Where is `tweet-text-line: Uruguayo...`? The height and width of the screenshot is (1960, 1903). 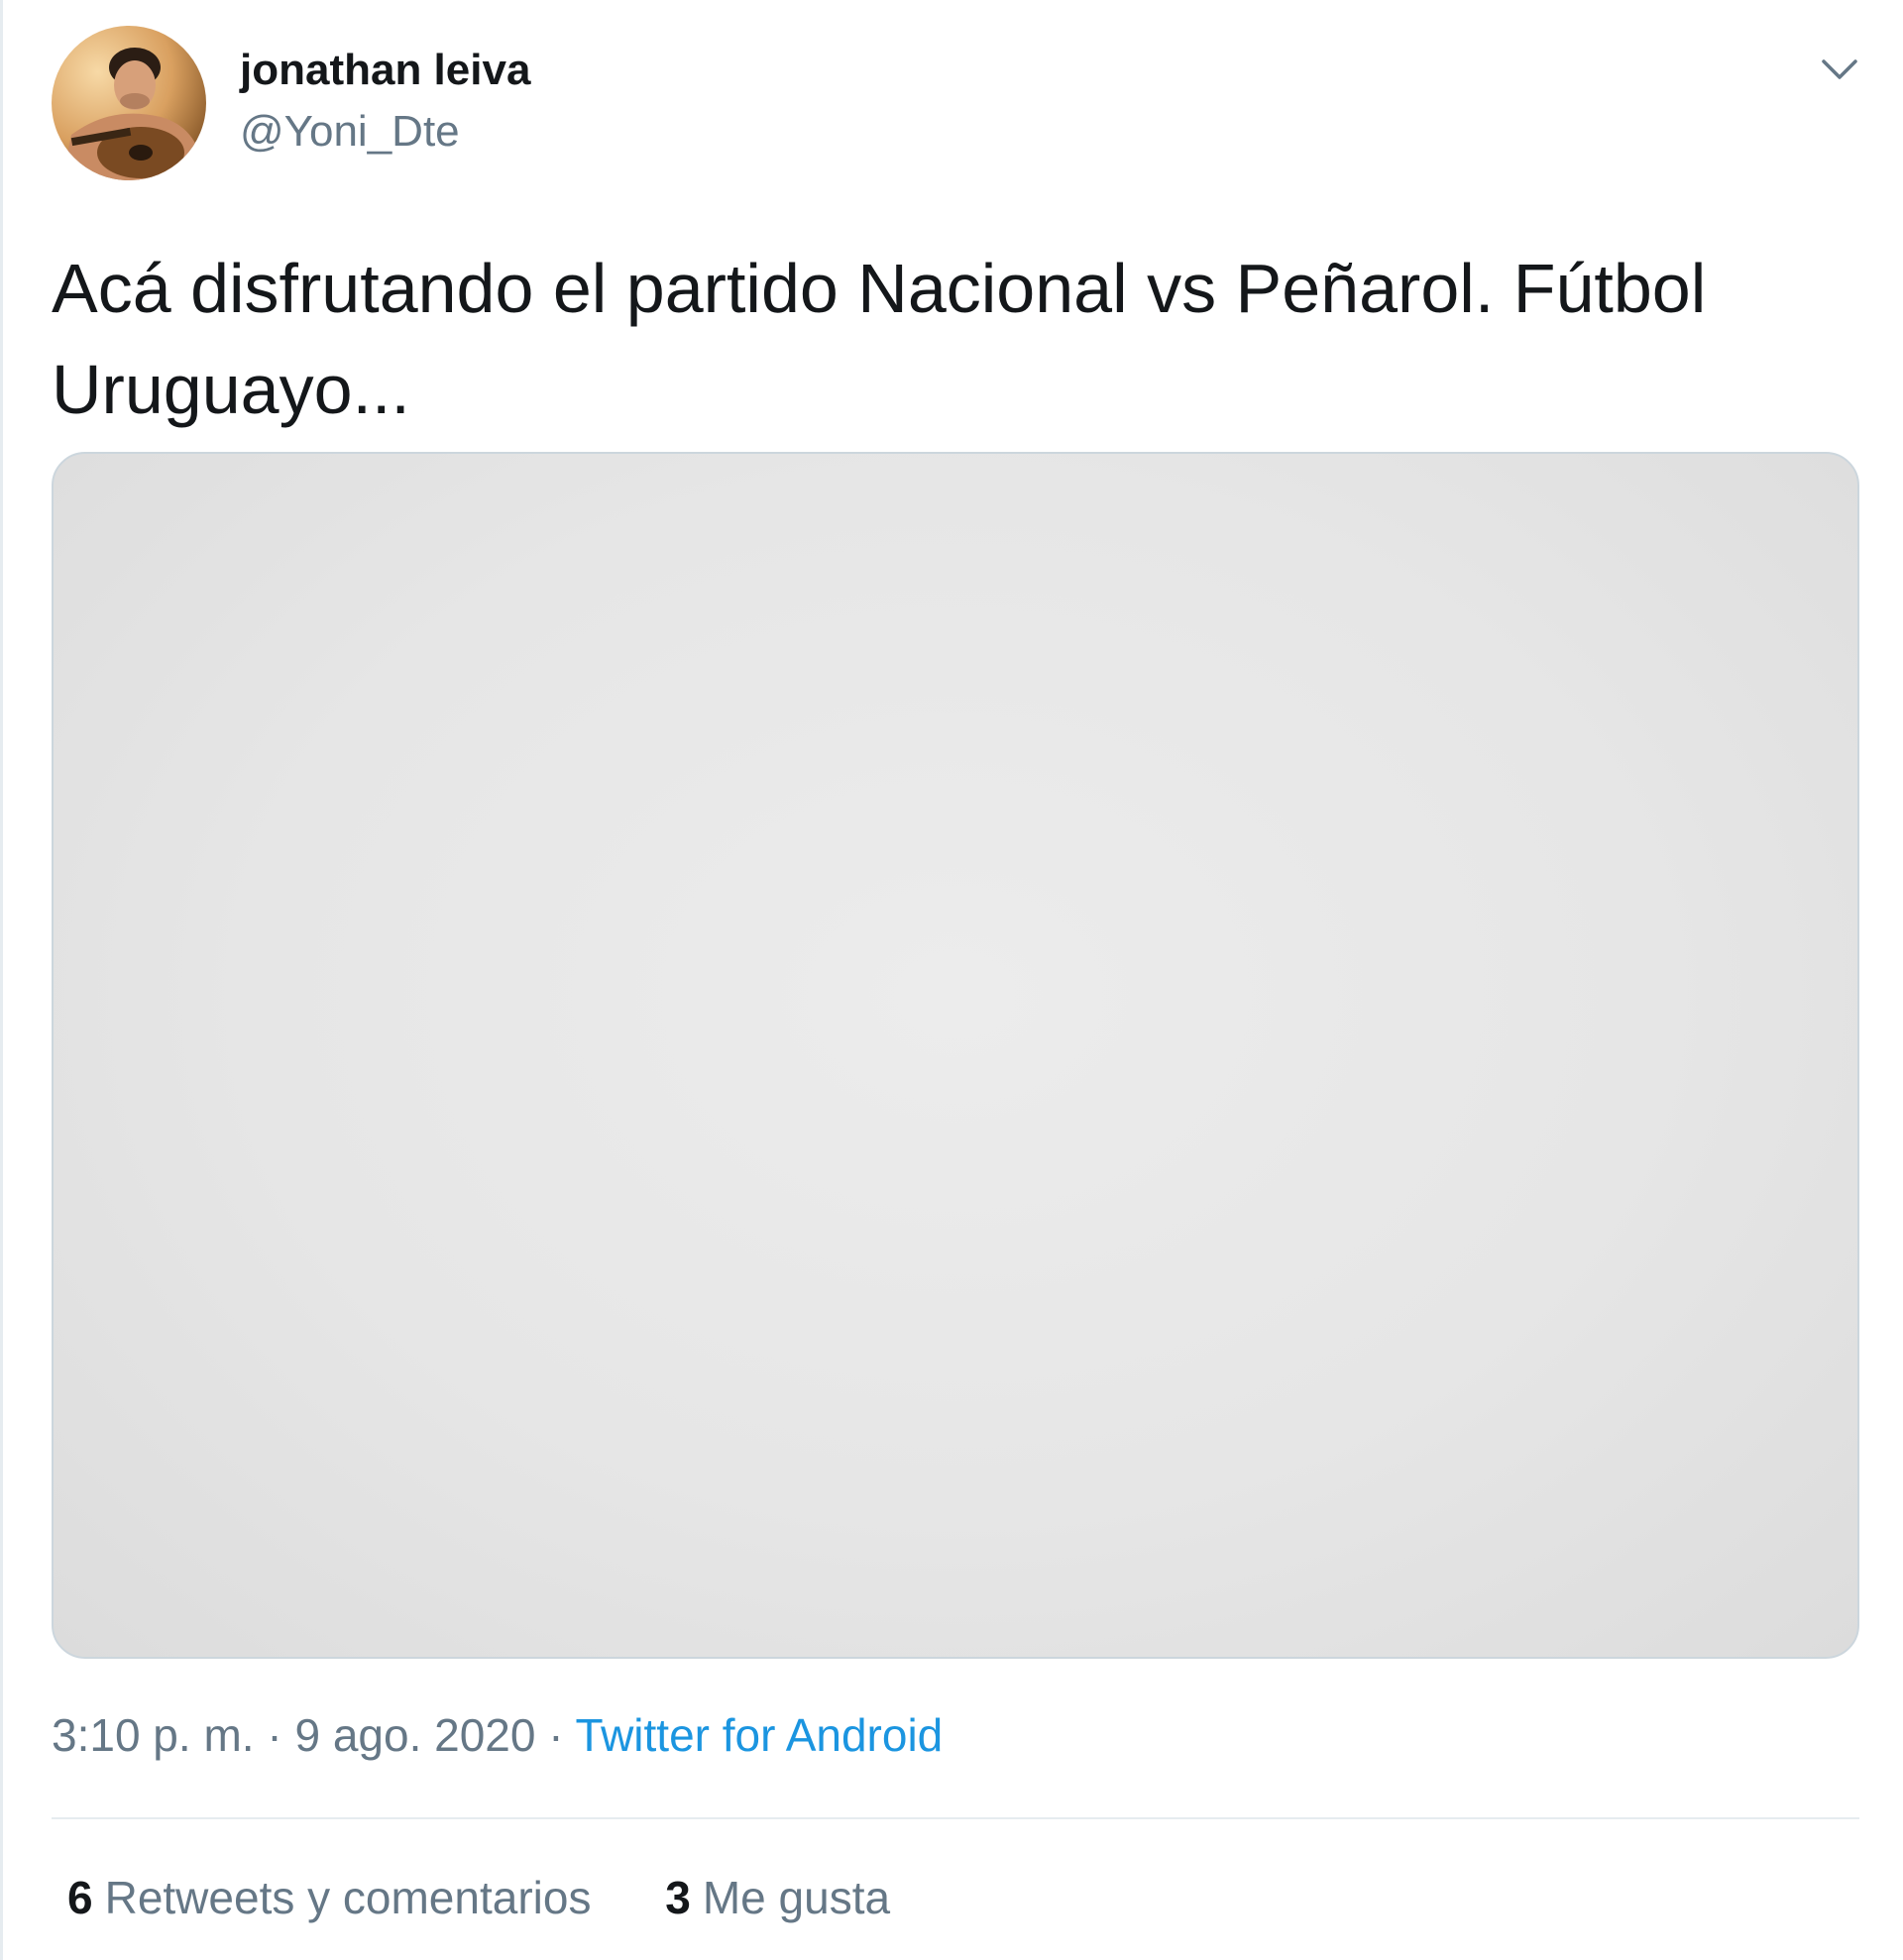 tweet-text-line: Uruguayo... is located at coordinates (231, 389).